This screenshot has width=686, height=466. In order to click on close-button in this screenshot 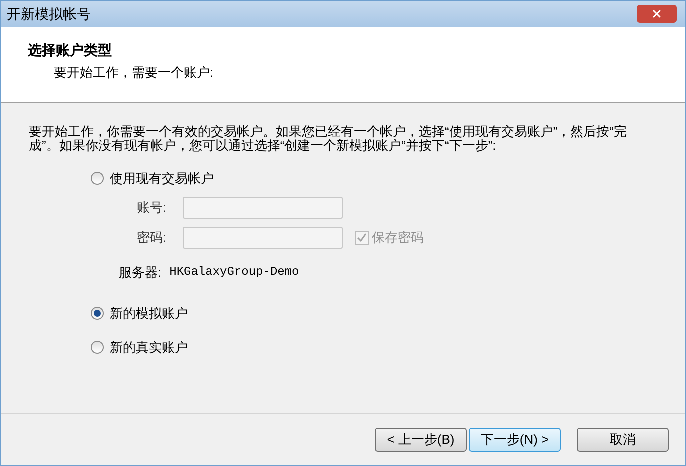, I will do `click(657, 14)`.